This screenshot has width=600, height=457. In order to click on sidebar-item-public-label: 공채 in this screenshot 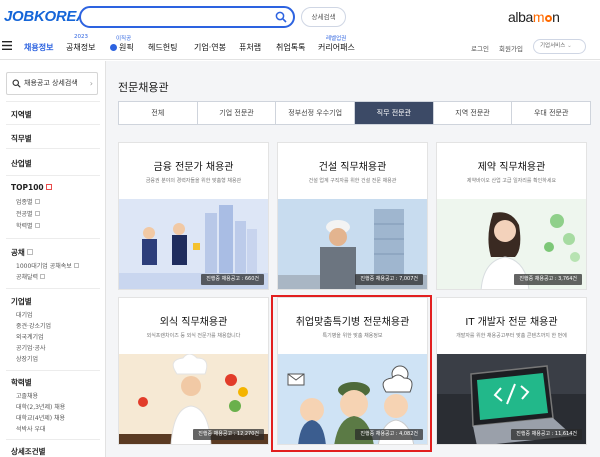, I will do `click(18, 252)`.